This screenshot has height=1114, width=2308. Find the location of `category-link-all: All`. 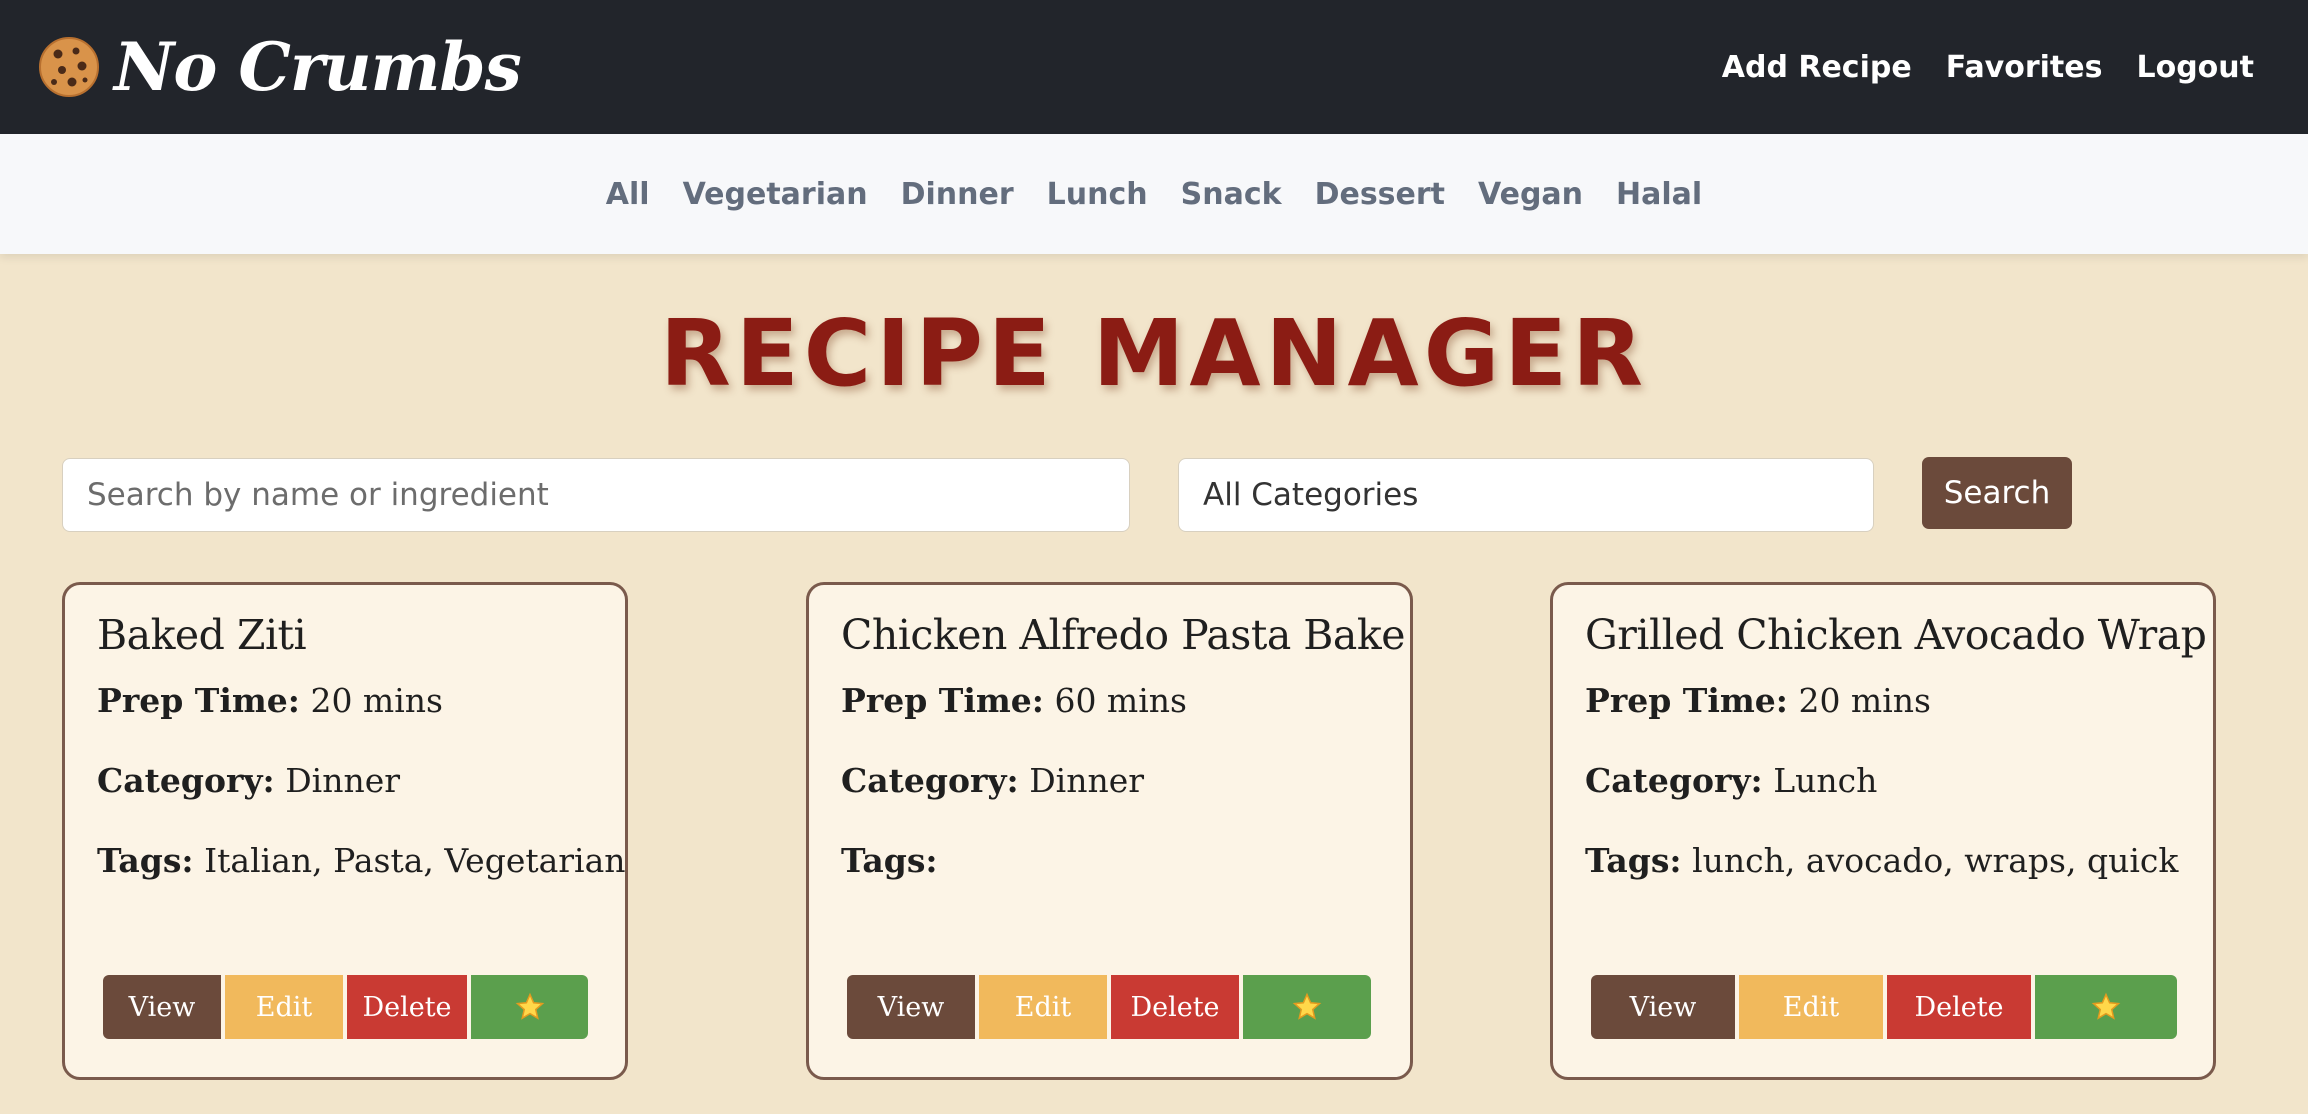

category-link-all: All is located at coordinates (628, 194).